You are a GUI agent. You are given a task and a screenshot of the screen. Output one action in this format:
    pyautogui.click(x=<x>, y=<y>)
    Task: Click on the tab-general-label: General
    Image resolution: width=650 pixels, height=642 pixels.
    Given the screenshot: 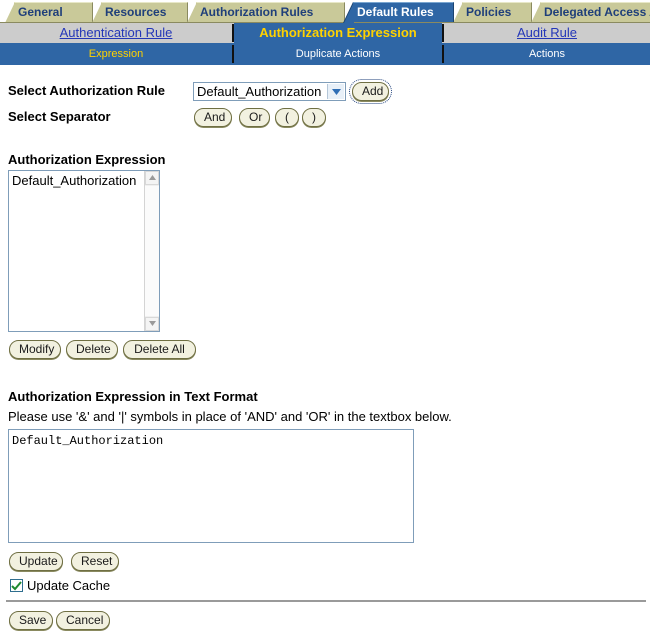 What is the action you would take?
    pyautogui.click(x=40, y=12)
    